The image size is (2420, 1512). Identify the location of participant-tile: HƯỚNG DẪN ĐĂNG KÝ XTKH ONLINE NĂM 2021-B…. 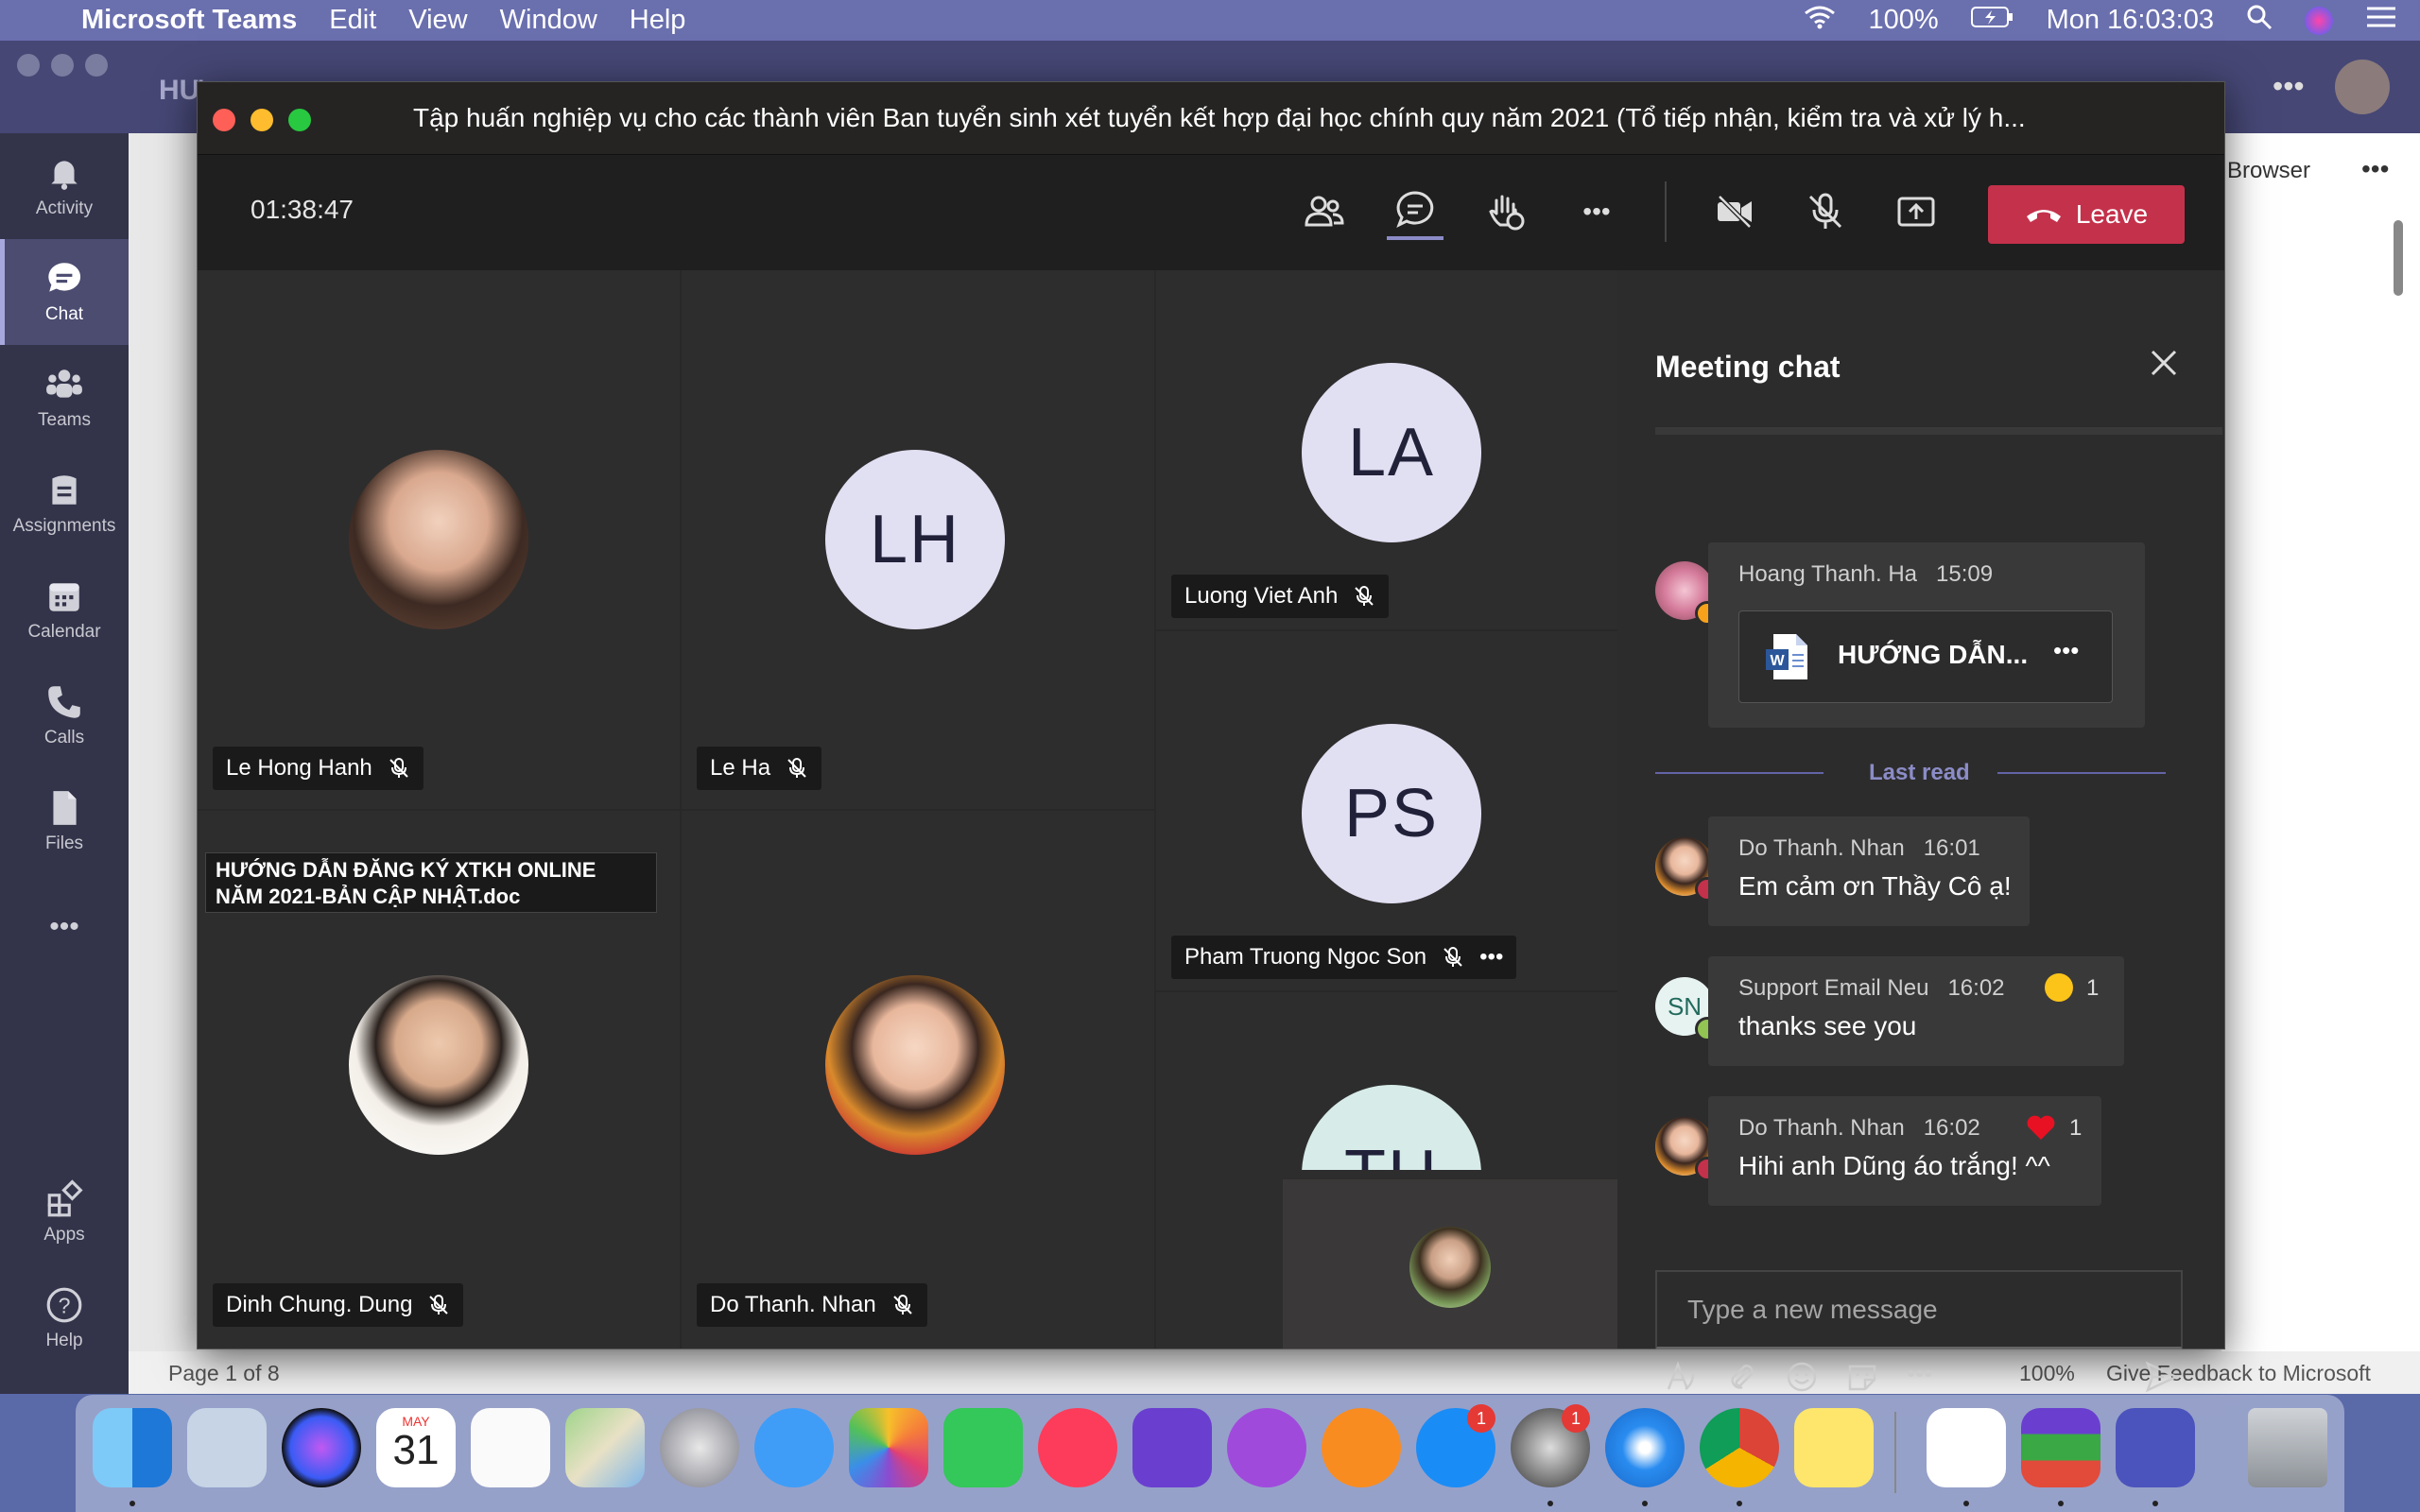
(439, 1080).